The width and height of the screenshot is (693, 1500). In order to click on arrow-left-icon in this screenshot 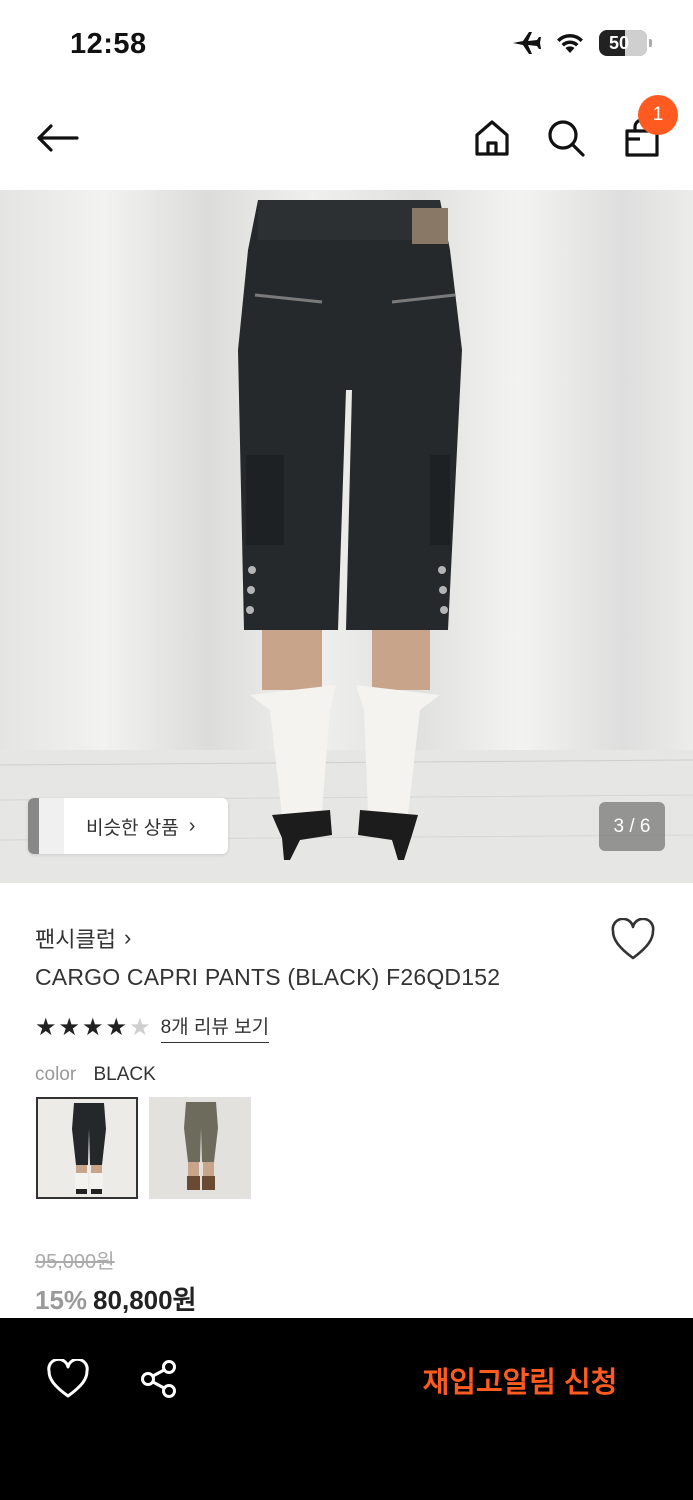, I will do `click(58, 138)`.